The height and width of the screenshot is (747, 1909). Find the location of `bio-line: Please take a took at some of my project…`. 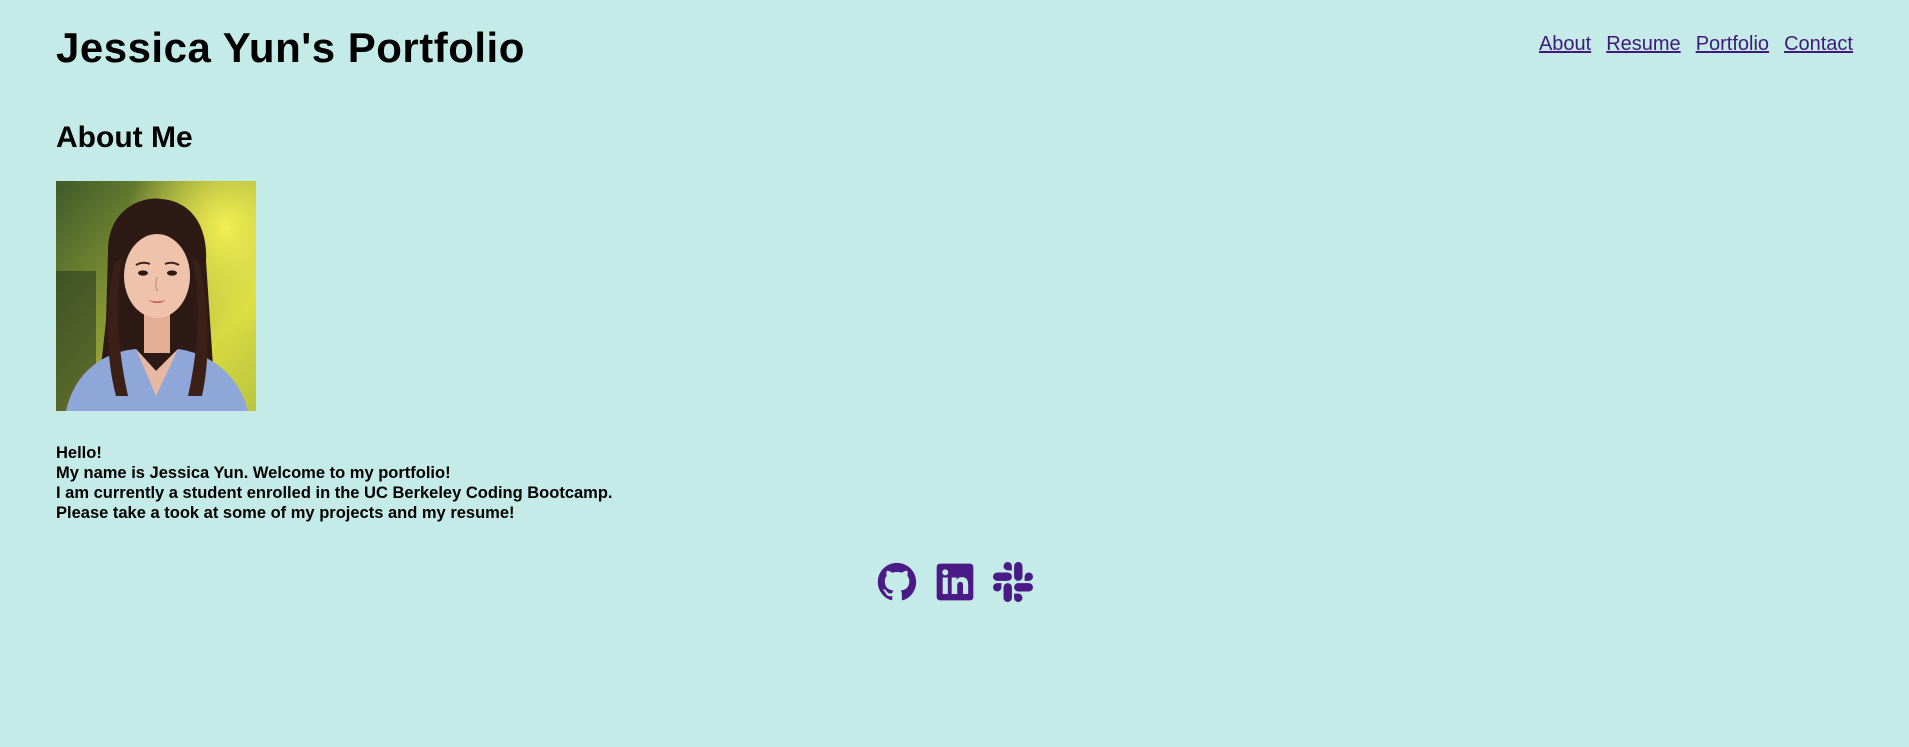

bio-line: Please take a took at some of my project… is located at coordinates (285, 513).